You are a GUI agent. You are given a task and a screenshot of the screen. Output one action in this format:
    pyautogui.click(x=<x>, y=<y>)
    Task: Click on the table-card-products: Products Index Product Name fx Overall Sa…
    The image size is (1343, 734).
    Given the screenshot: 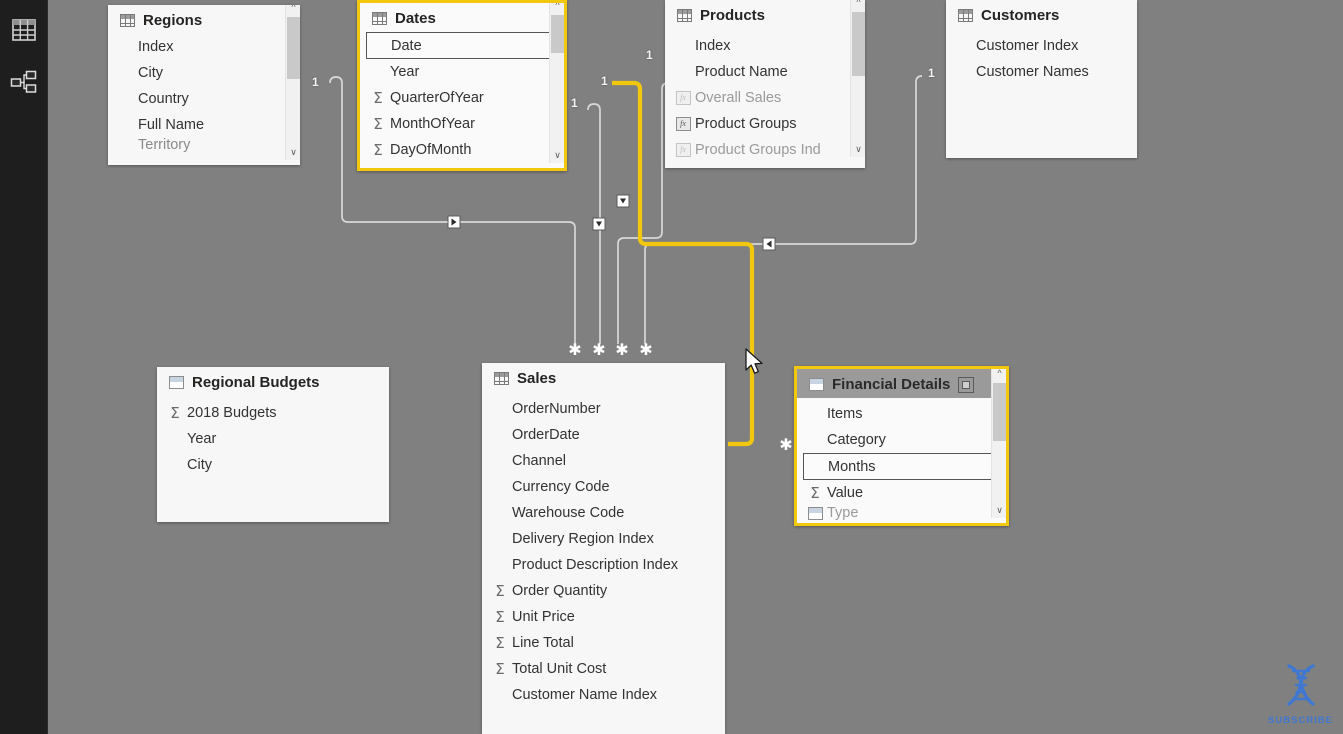 What is the action you would take?
    pyautogui.click(x=765, y=84)
    